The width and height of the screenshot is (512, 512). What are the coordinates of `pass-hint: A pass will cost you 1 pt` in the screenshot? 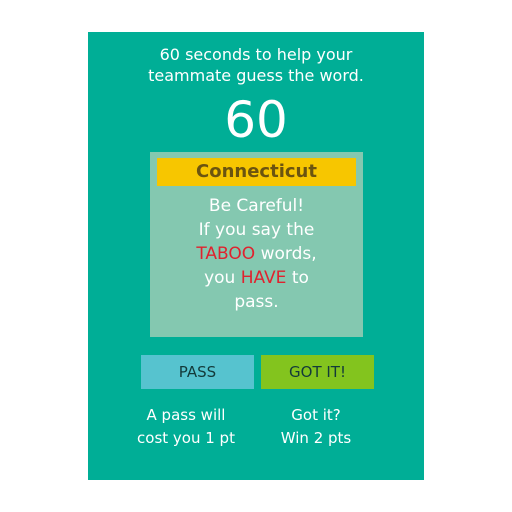 It's located at (186, 427).